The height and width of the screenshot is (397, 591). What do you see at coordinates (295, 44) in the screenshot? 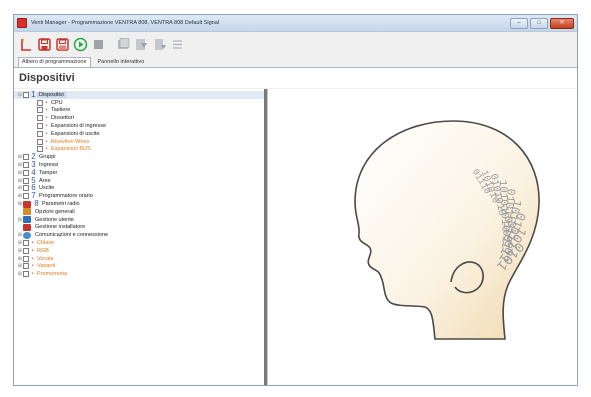
I see `toolbar` at bounding box center [295, 44].